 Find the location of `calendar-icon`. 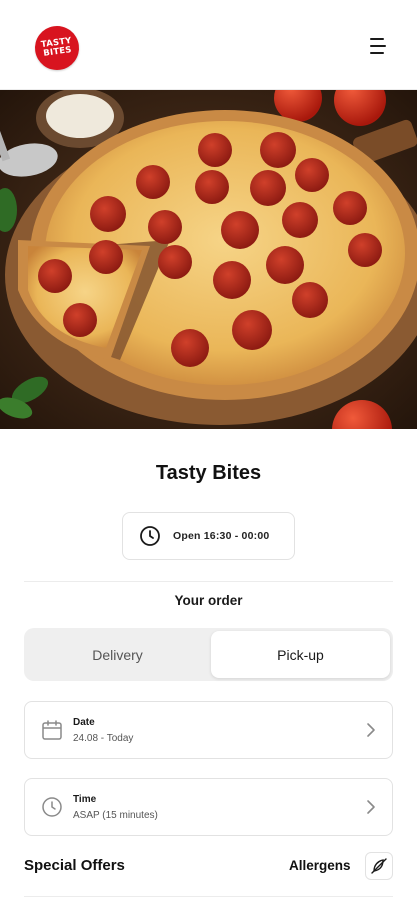

calendar-icon is located at coordinates (52, 730).